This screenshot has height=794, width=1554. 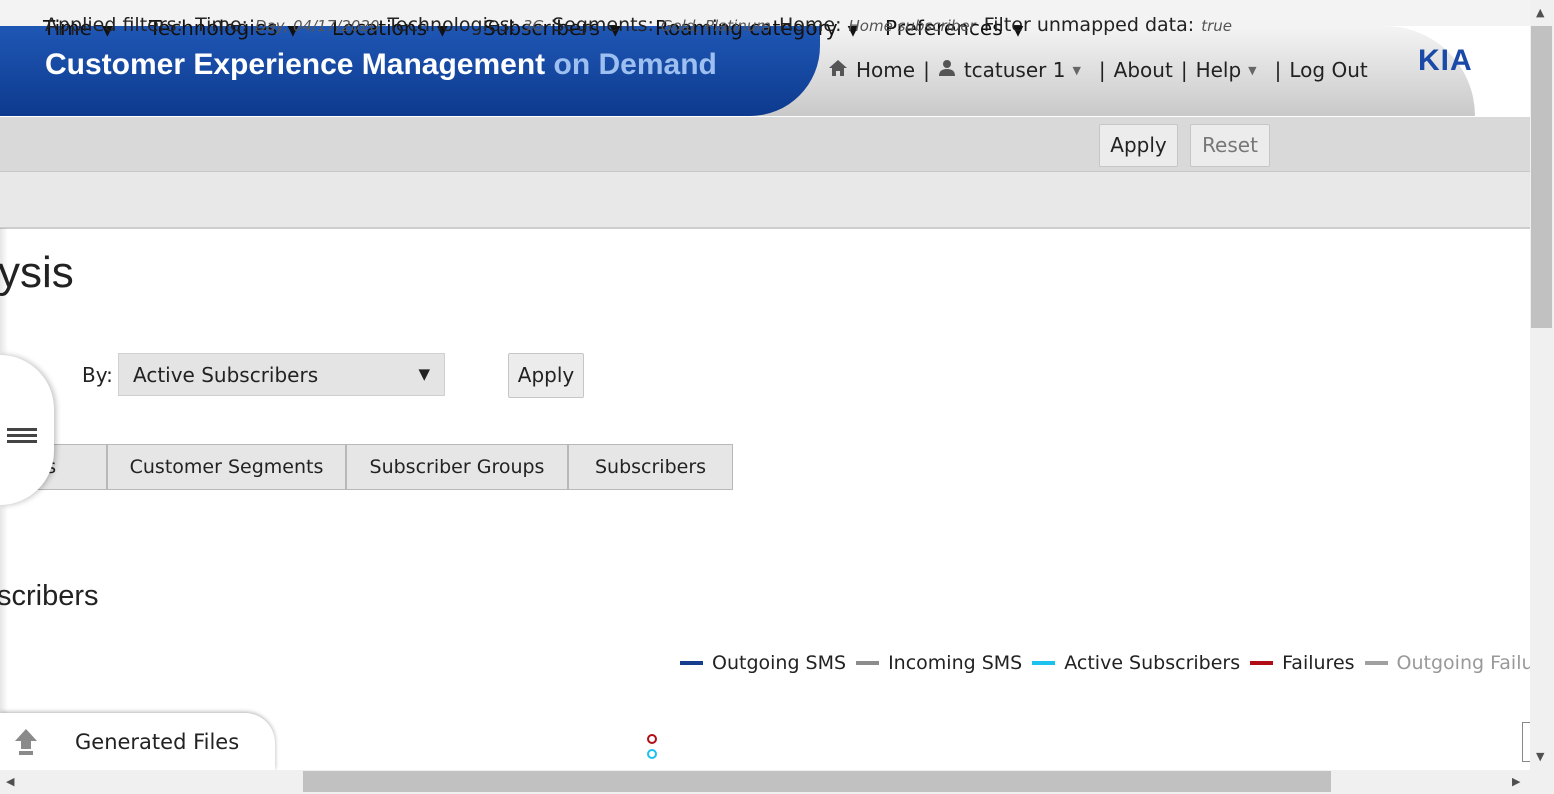 I want to click on scroll-left-arrow-icon: ◀, so click(x=10, y=781).